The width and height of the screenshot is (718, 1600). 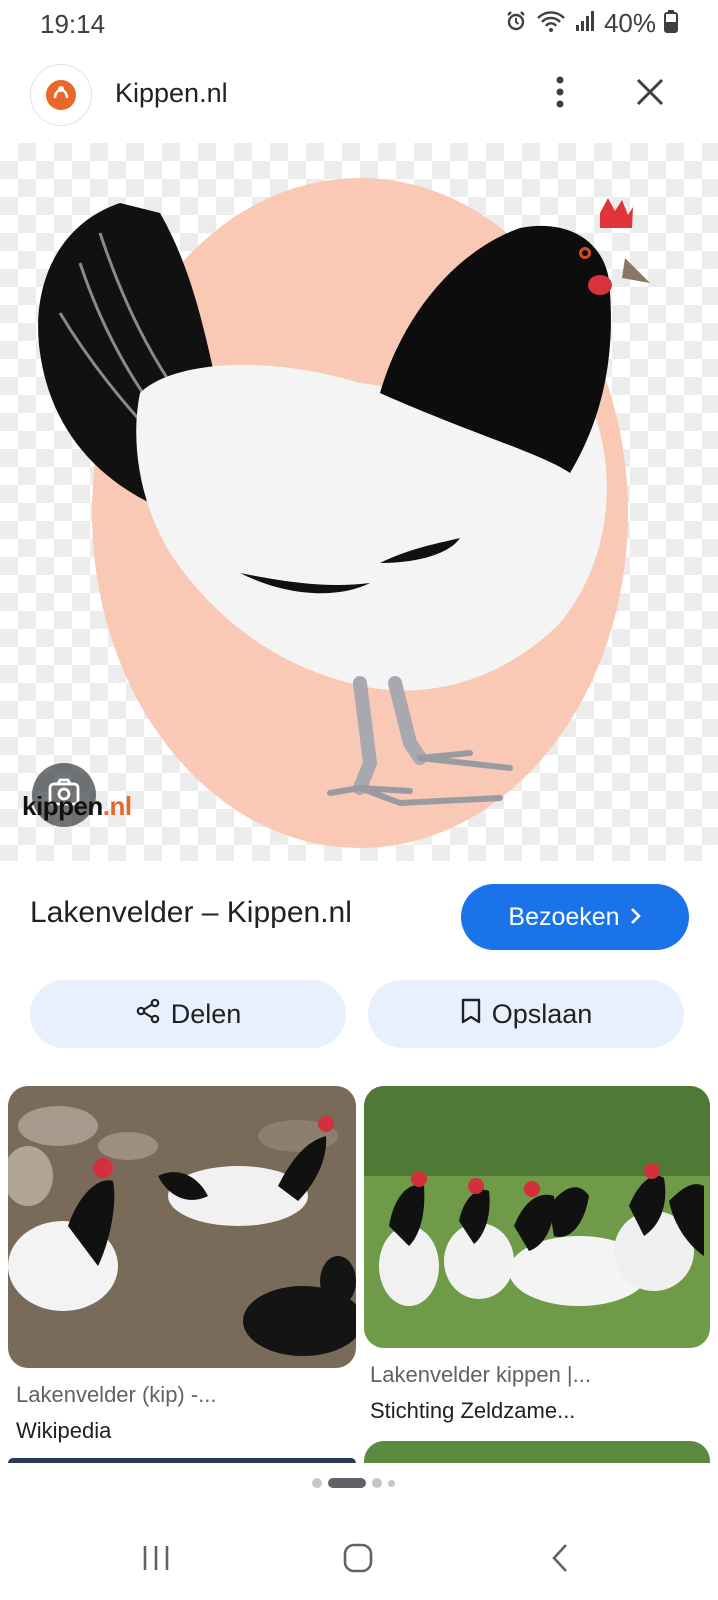 What do you see at coordinates (171, 93) in the screenshot?
I see `site-name: Kippen.nl` at bounding box center [171, 93].